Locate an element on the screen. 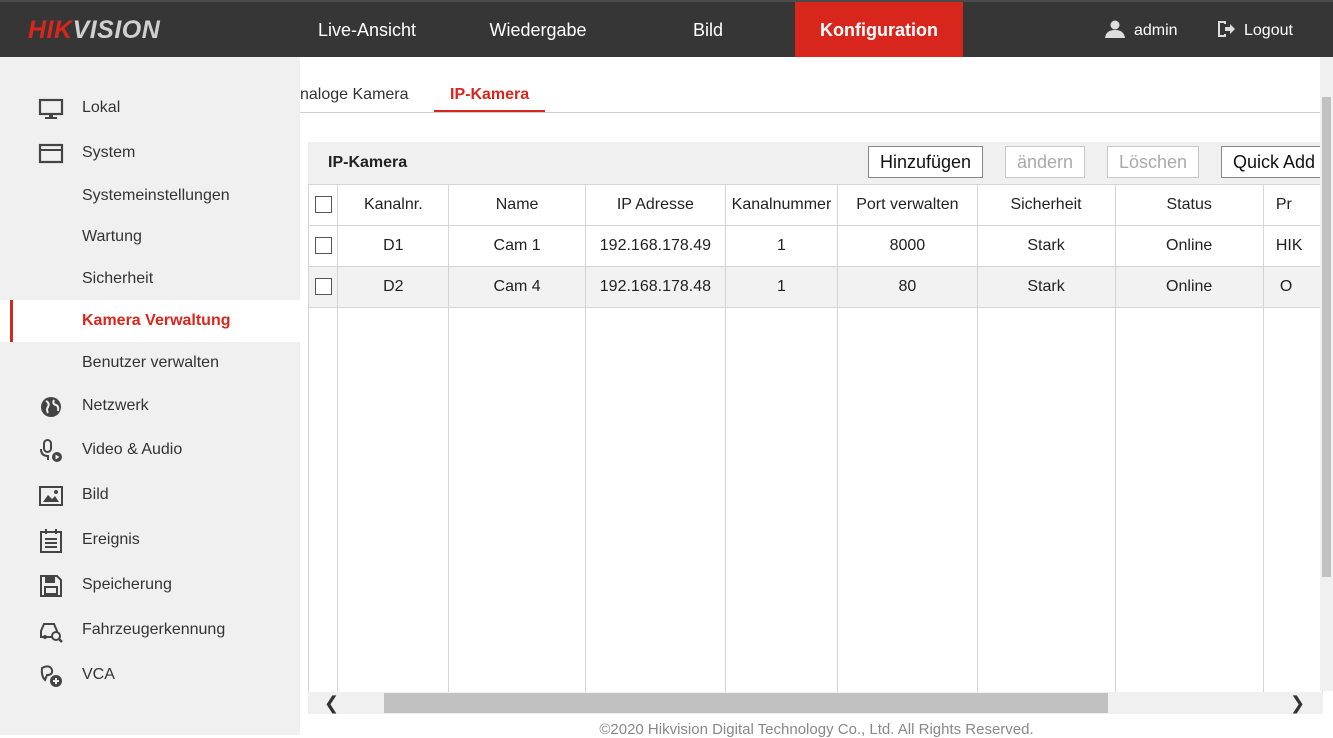  modify-button: ändern is located at coordinates (1045, 162).